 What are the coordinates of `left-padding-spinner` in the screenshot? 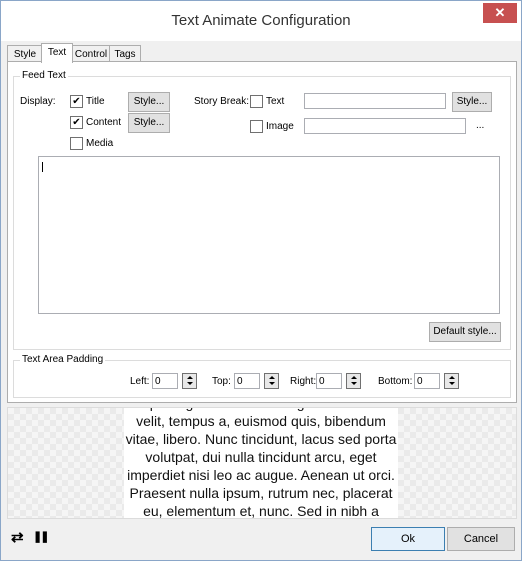 It's located at (189, 381).